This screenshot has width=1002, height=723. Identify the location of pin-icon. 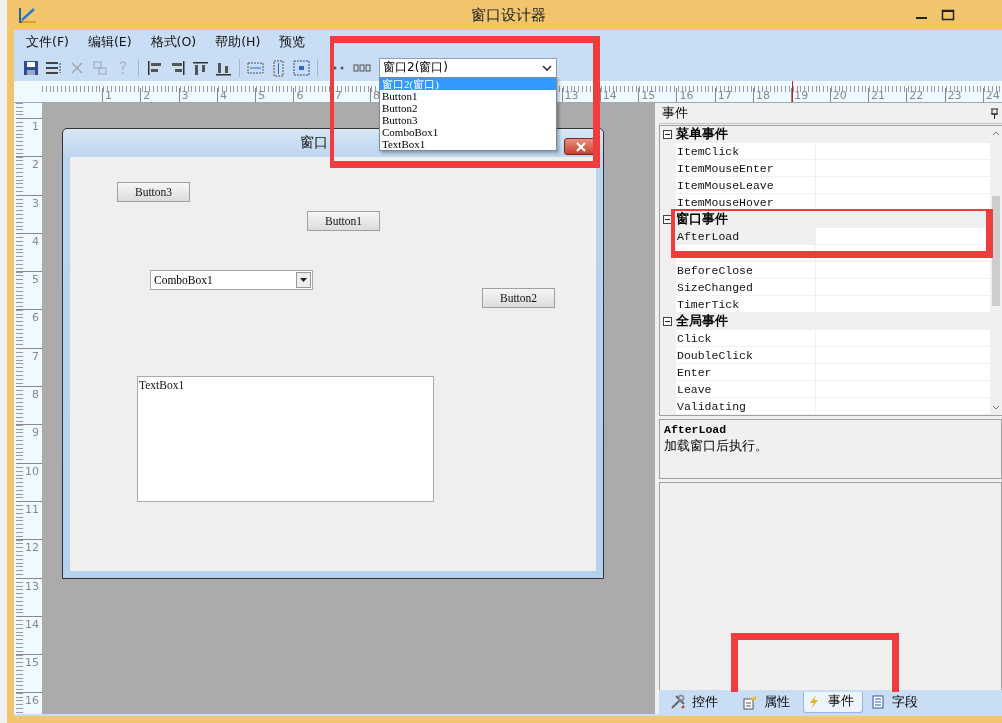
(994, 113).